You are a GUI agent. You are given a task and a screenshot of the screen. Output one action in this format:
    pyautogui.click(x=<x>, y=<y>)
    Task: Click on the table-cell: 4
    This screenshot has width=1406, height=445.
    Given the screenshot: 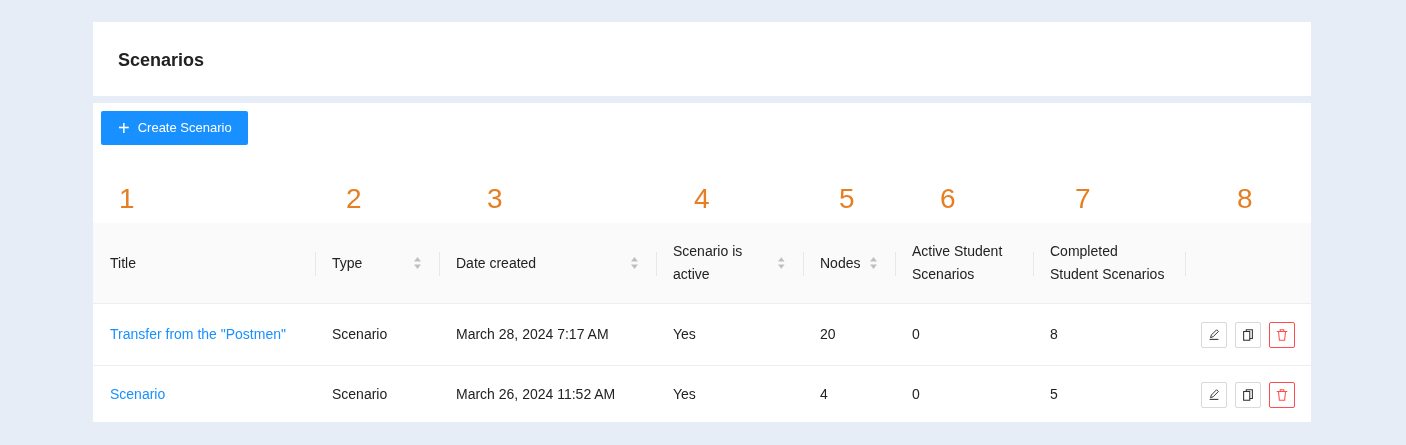 What is the action you would take?
    pyautogui.click(x=824, y=394)
    